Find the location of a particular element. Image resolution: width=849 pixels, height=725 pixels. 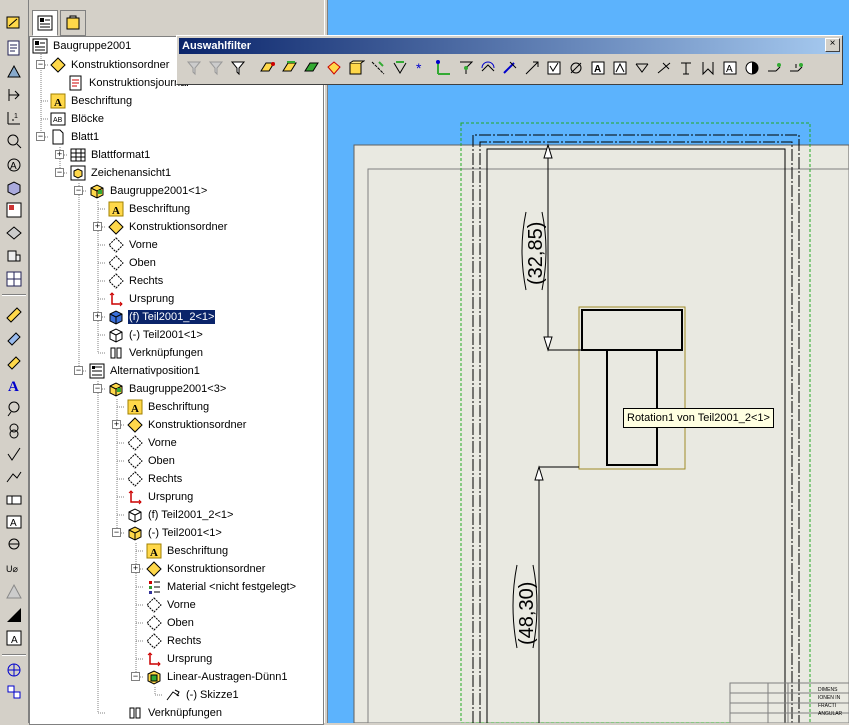

toggle-filter-icon is located at coordinates (194, 68).